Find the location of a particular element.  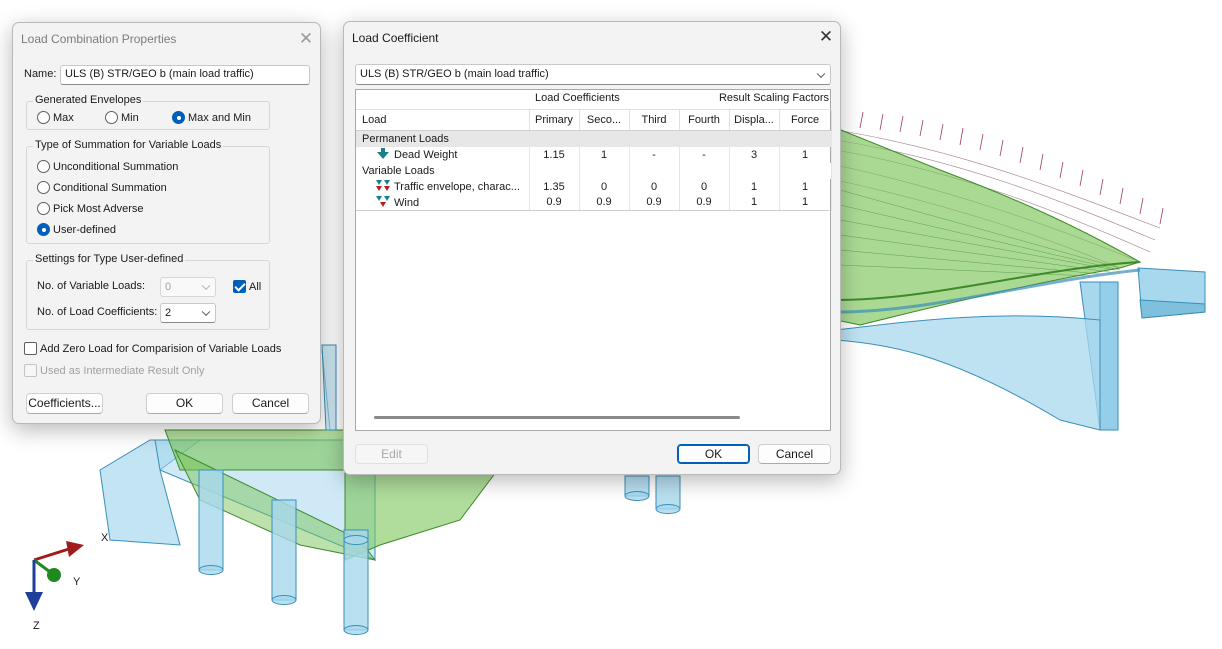

load-name-cell: Wind is located at coordinates (443, 202).